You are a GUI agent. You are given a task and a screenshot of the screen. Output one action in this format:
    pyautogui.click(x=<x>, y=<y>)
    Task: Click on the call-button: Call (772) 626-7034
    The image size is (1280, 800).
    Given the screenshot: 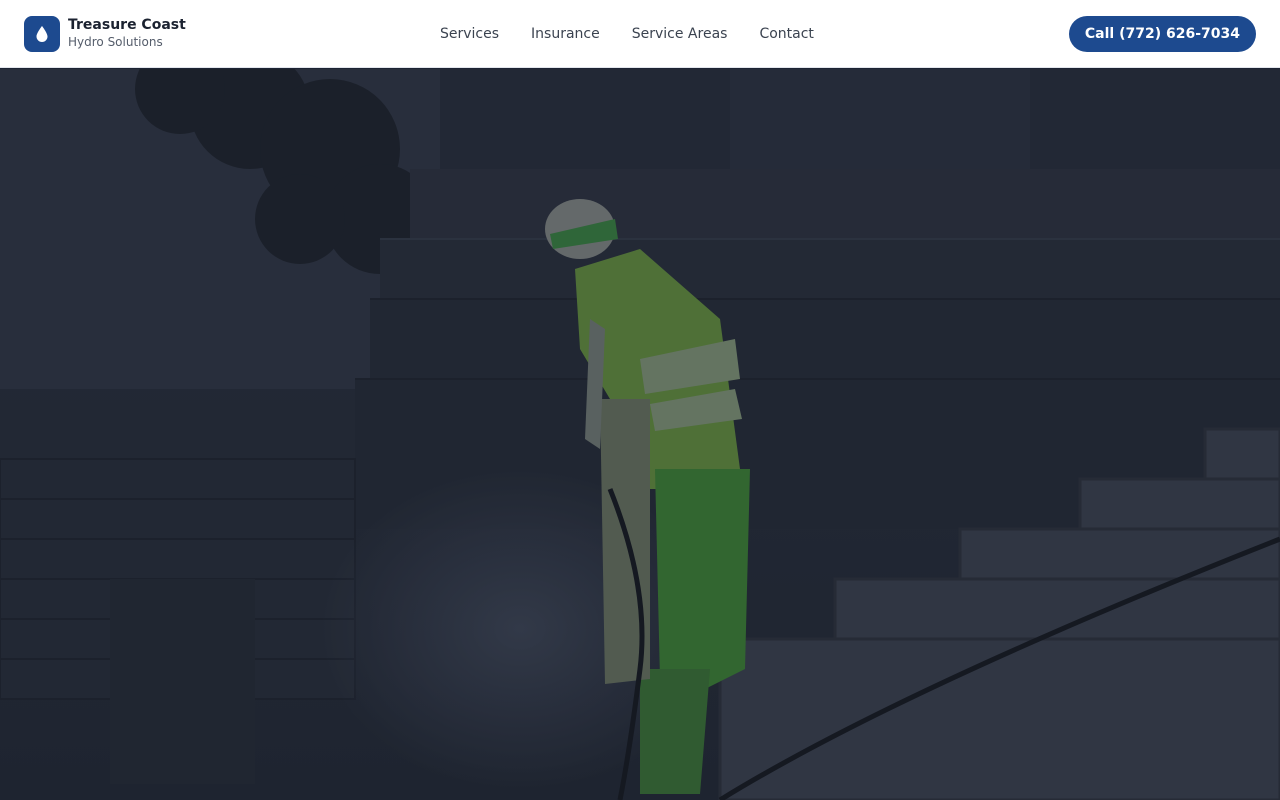 What is the action you would take?
    pyautogui.click(x=1162, y=34)
    